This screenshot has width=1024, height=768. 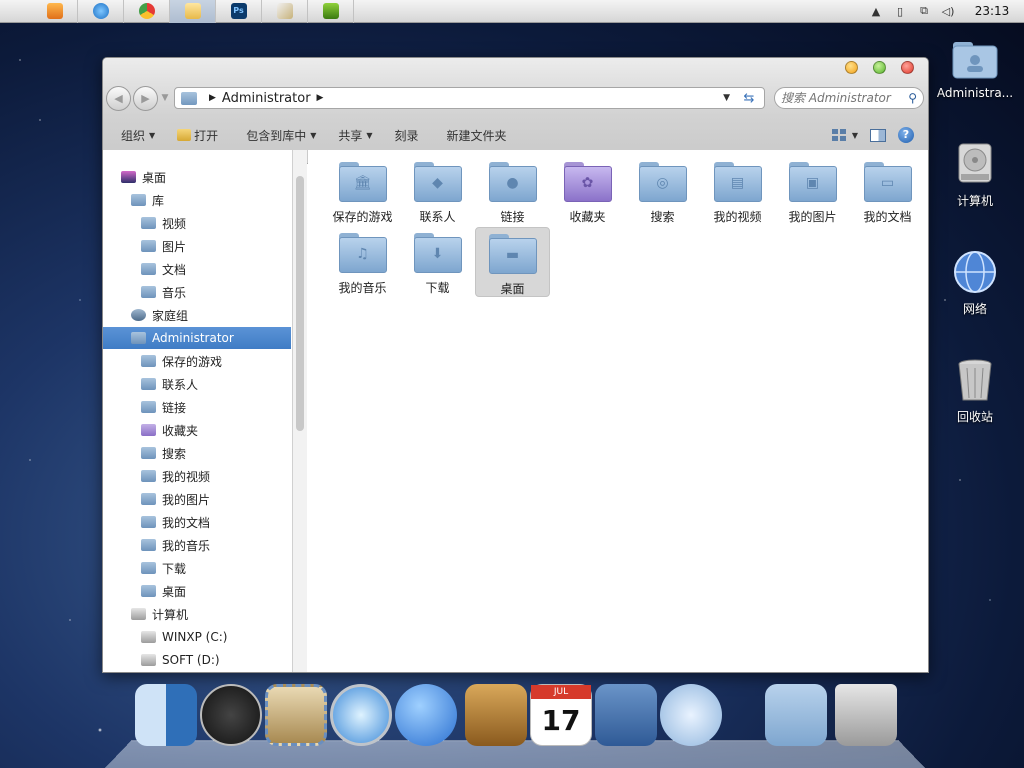 I want to click on nav-item: 计算机, so click(x=197, y=614).